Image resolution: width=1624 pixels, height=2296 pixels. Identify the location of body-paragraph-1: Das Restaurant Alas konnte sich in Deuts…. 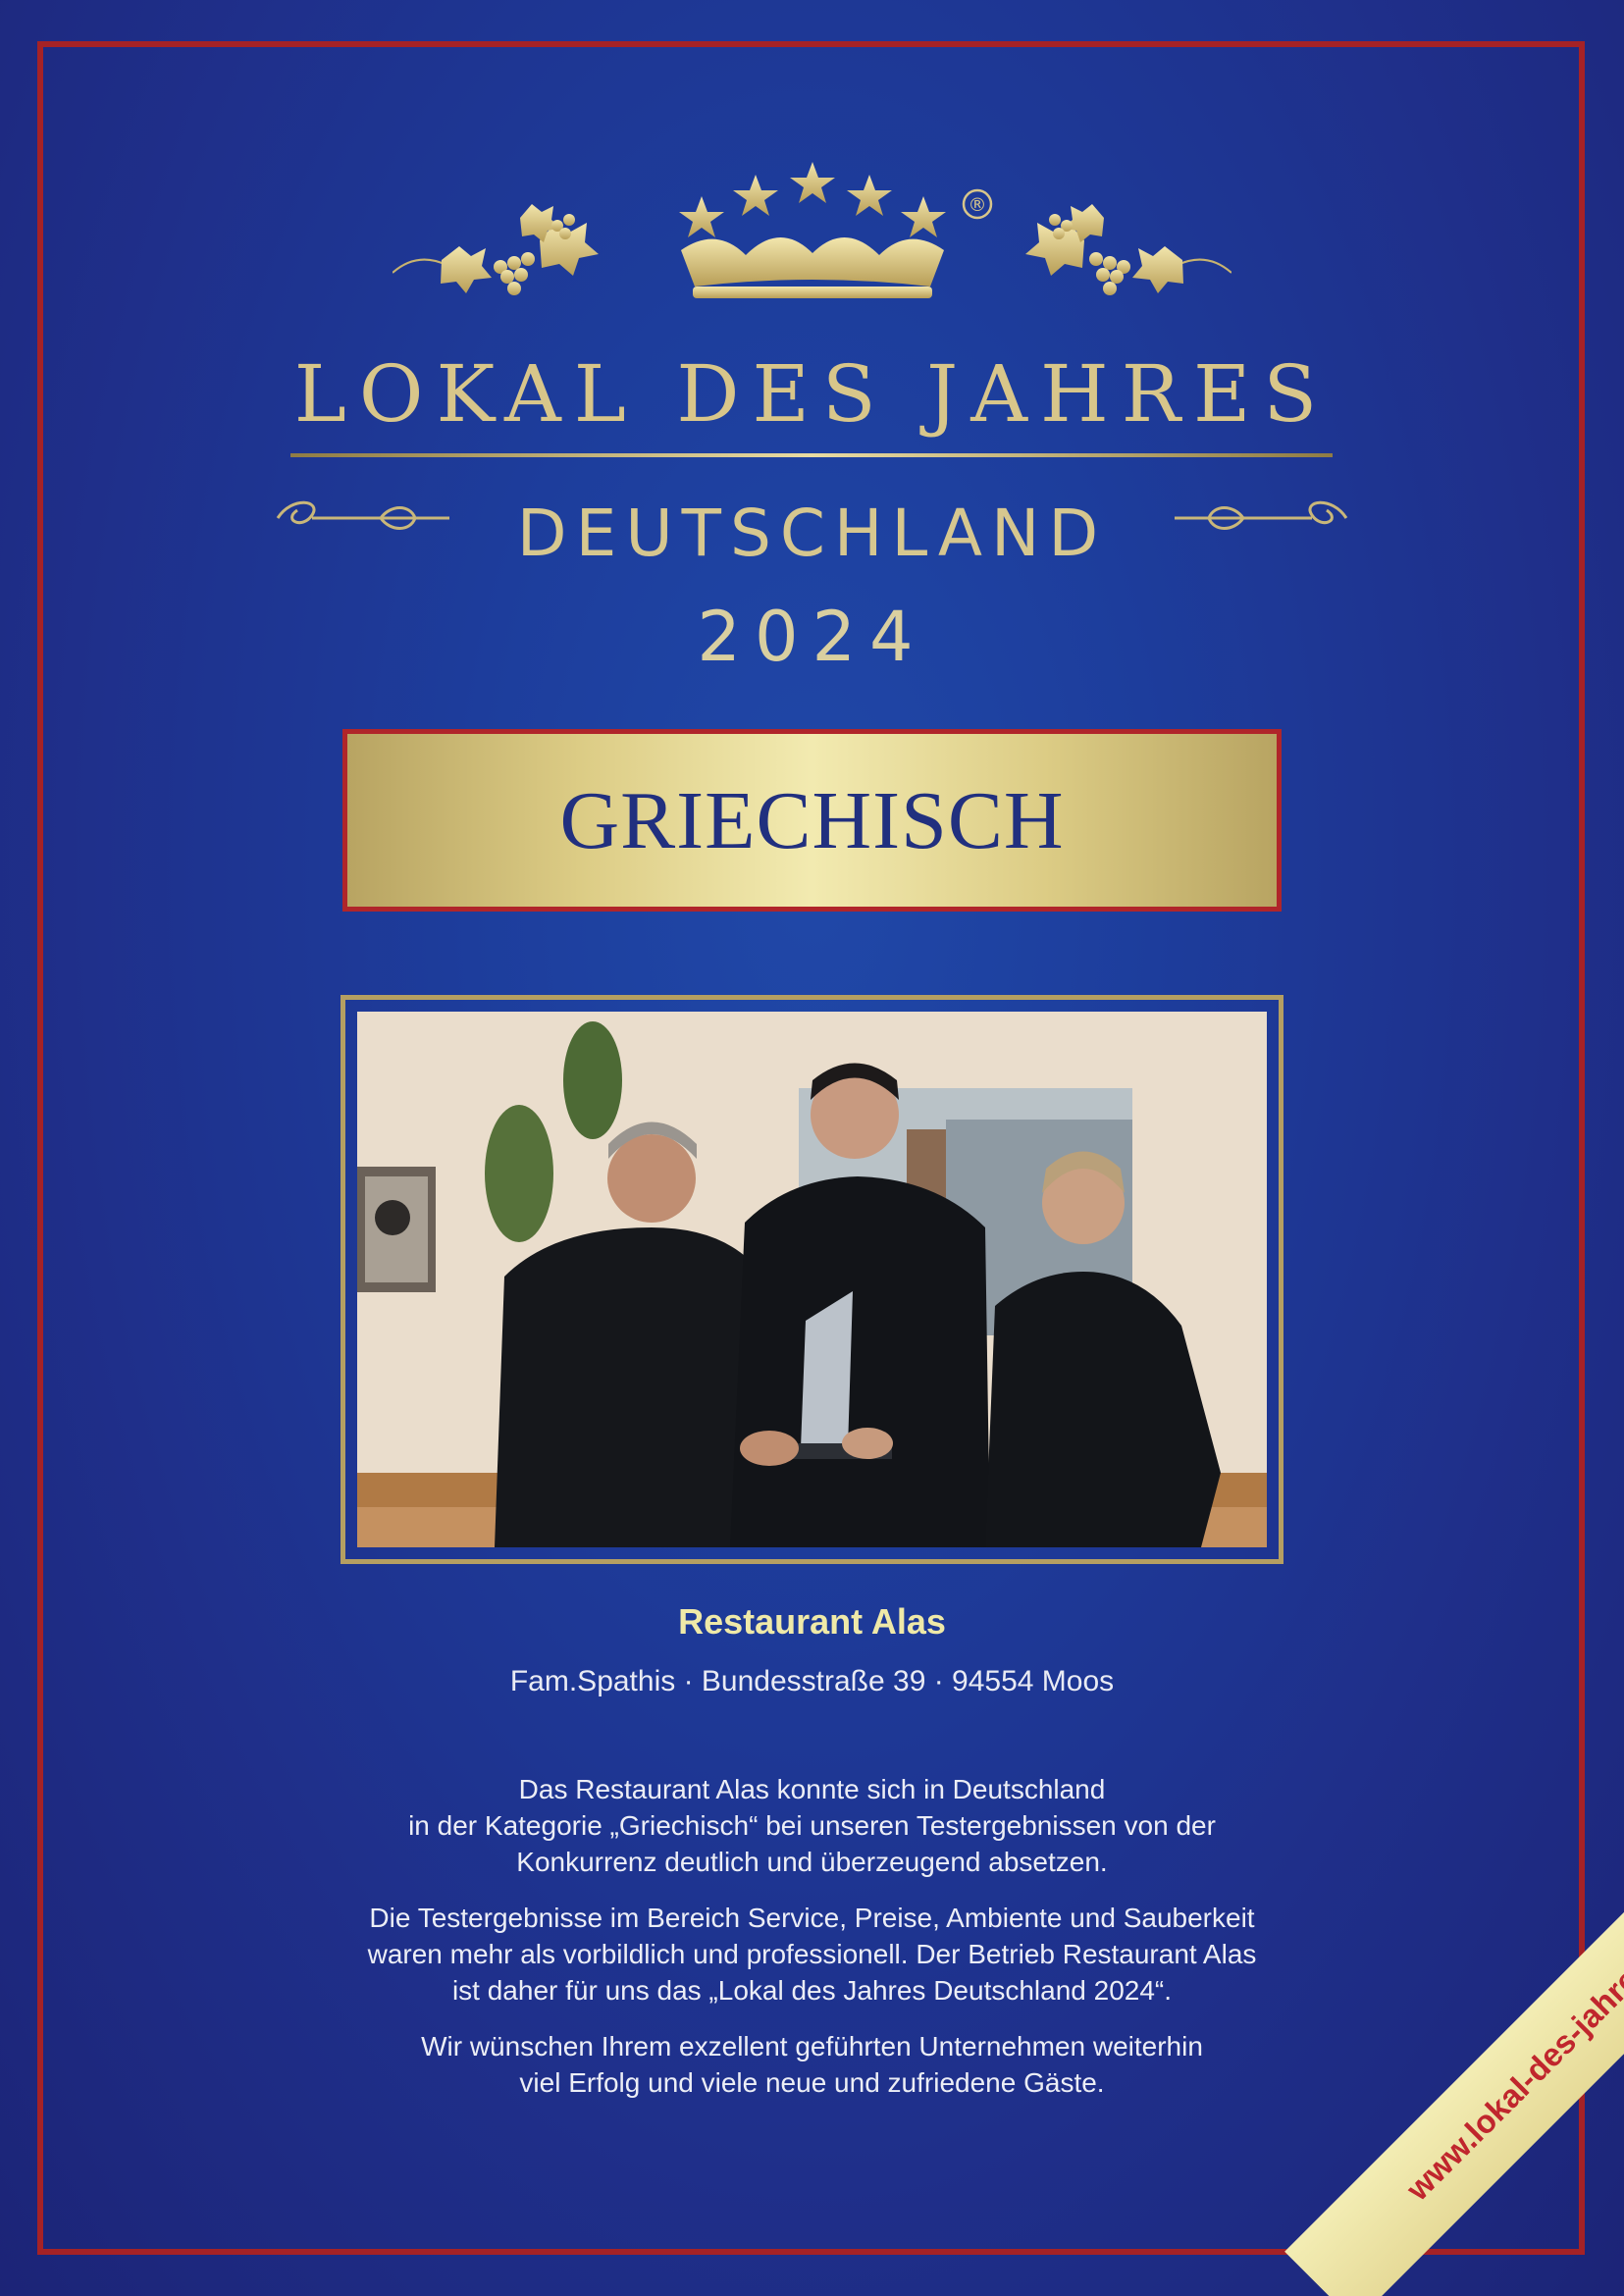
(812, 1825).